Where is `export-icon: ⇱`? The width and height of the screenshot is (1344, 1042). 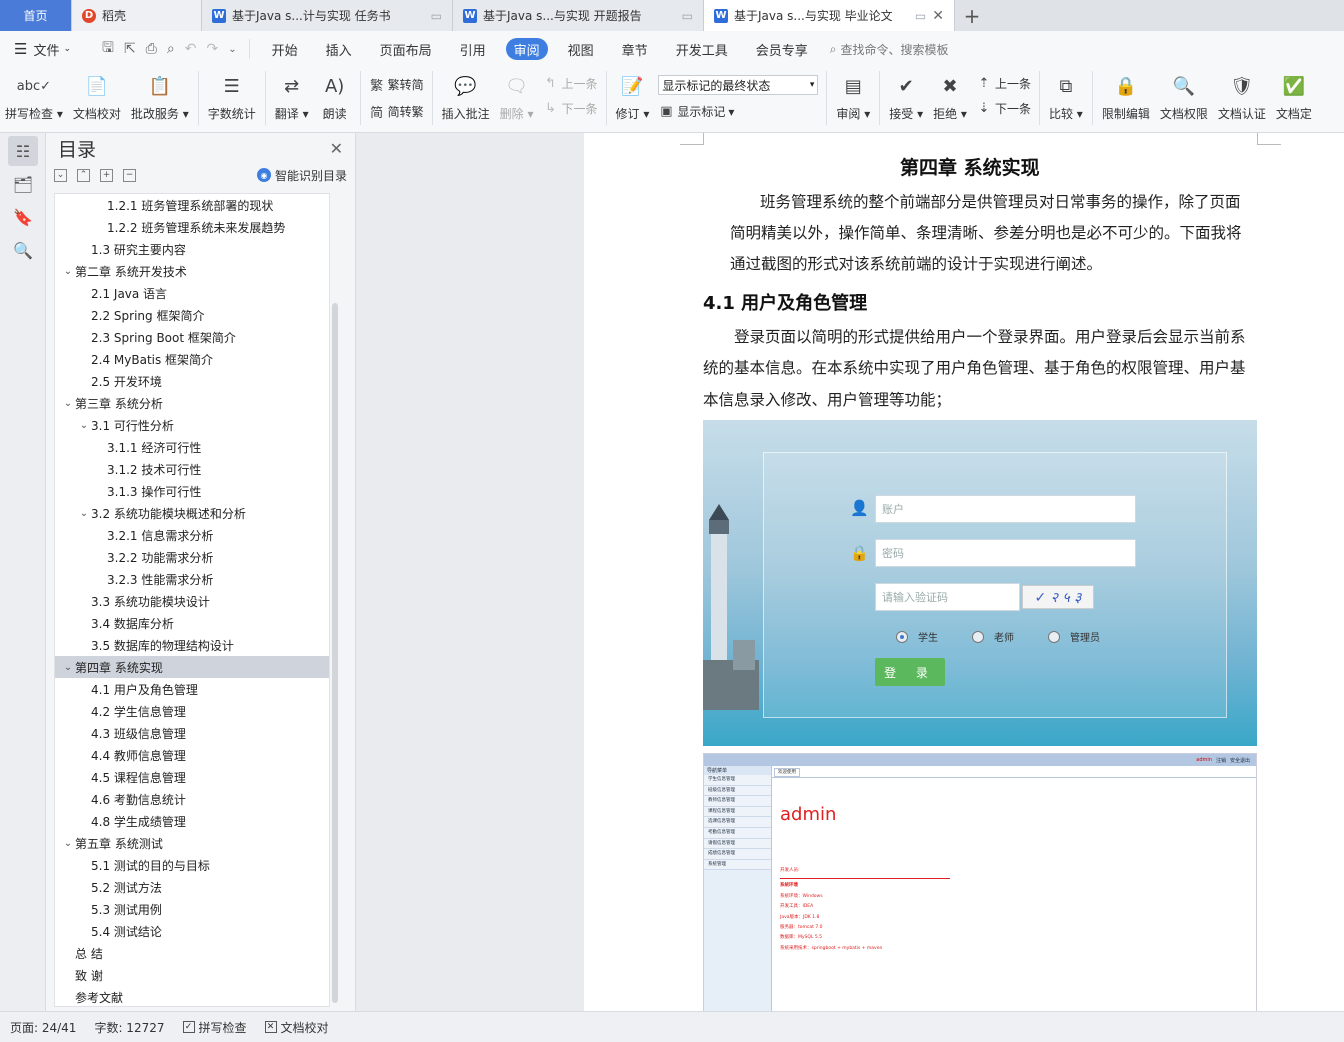 export-icon: ⇱ is located at coordinates (130, 49).